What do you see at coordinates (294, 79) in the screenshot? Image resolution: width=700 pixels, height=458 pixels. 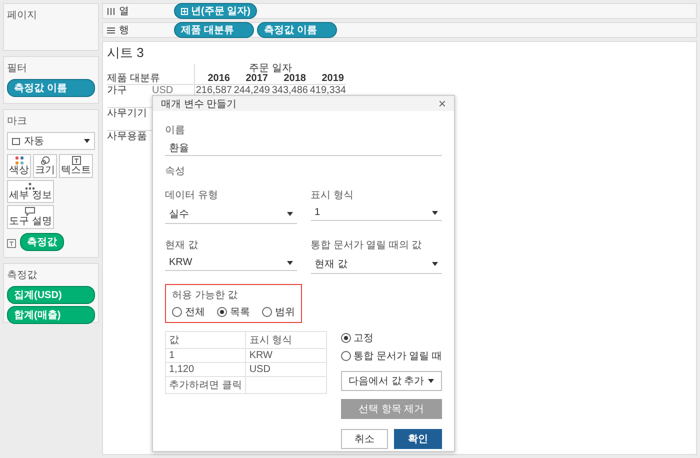 I see `year-header: 2018` at bounding box center [294, 79].